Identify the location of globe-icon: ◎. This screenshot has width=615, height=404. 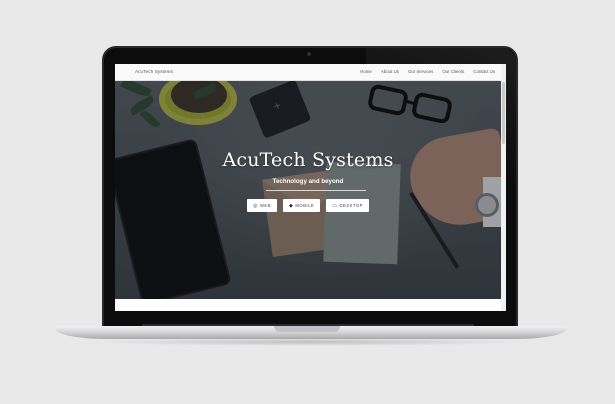
(255, 205).